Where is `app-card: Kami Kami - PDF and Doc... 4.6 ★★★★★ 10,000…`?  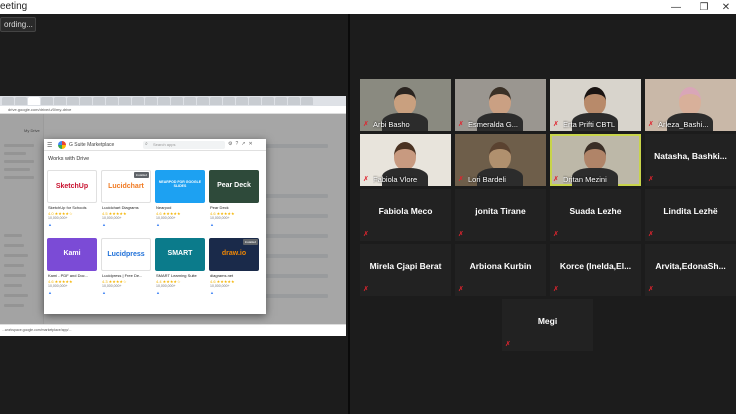
app-card: Kami Kami - PDF and Doc... 4.6 ★★★★★ 10,000… is located at coordinates (72, 268).